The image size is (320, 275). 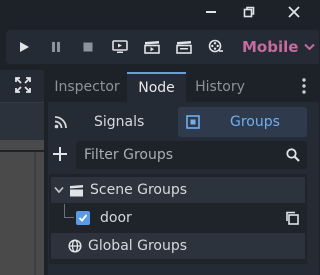 I want to click on play-custom-scene-button, so click(x=184, y=47).